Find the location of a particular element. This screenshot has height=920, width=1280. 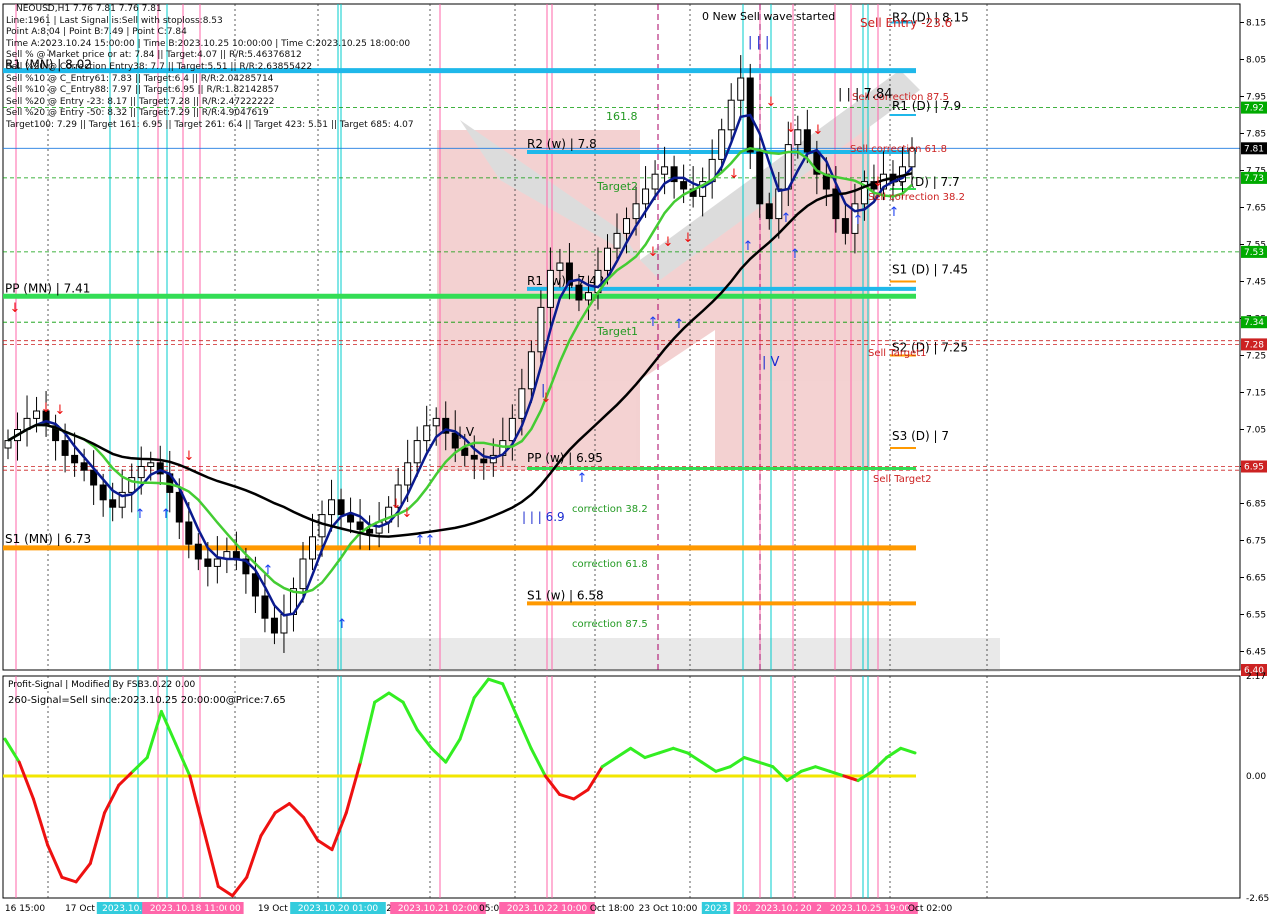

buy-arrow-1: ↑ is located at coordinates (166, 514).